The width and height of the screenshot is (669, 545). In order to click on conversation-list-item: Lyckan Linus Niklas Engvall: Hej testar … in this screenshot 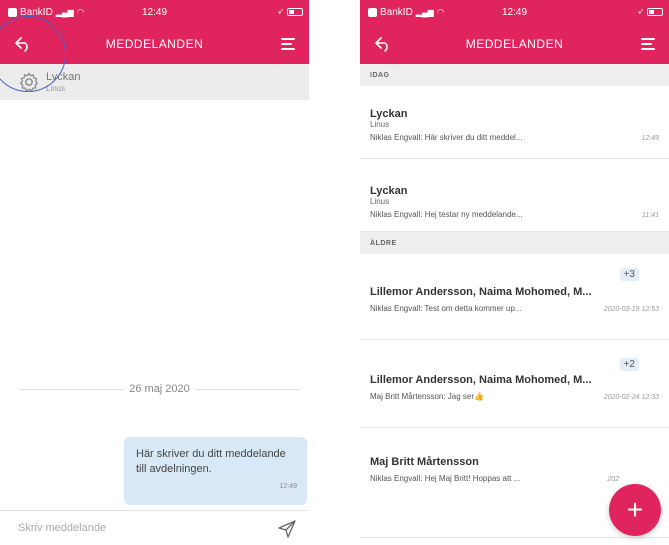, I will do `click(514, 195)`.